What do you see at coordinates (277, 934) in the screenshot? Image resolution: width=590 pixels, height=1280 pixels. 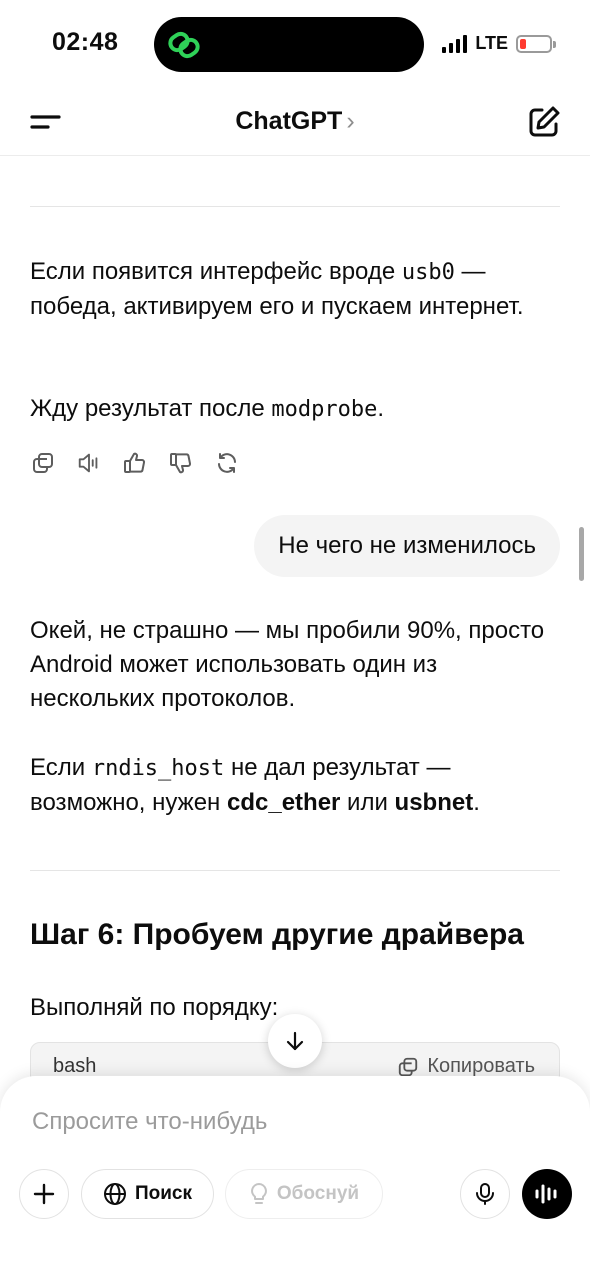 I see `section-heading: Шаг 6: Пробуем другие драйвера` at bounding box center [277, 934].